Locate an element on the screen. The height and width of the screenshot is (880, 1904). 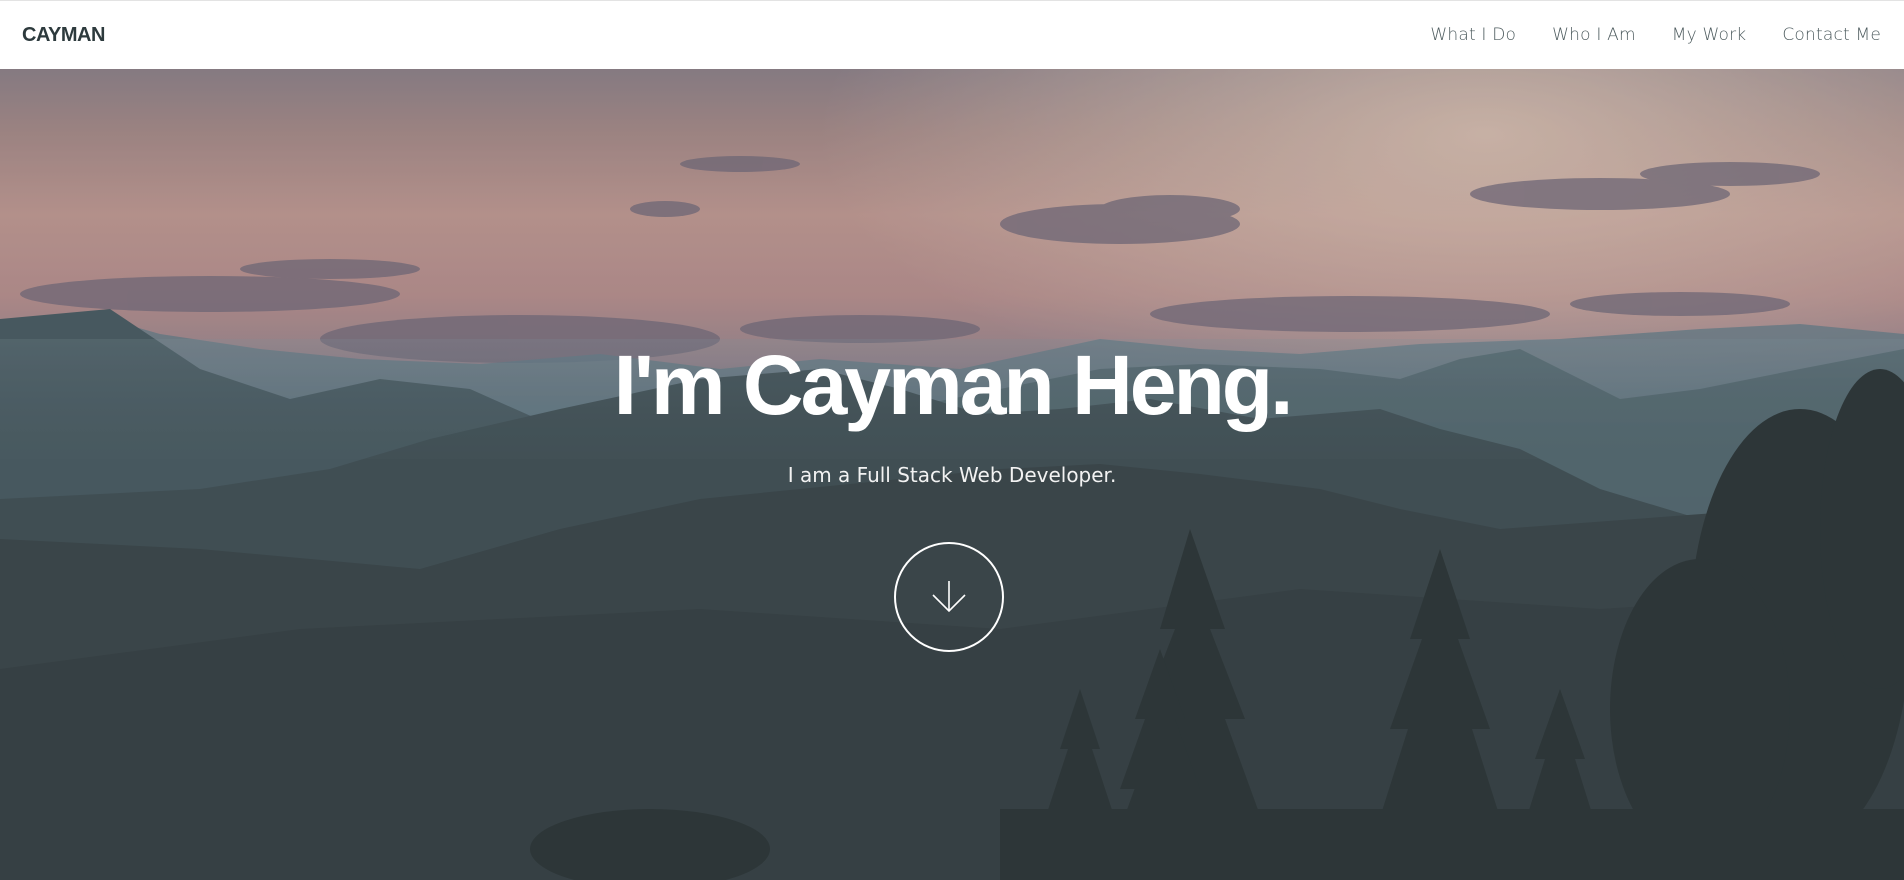
brand-logo: CAYMAN is located at coordinates (63, 35).